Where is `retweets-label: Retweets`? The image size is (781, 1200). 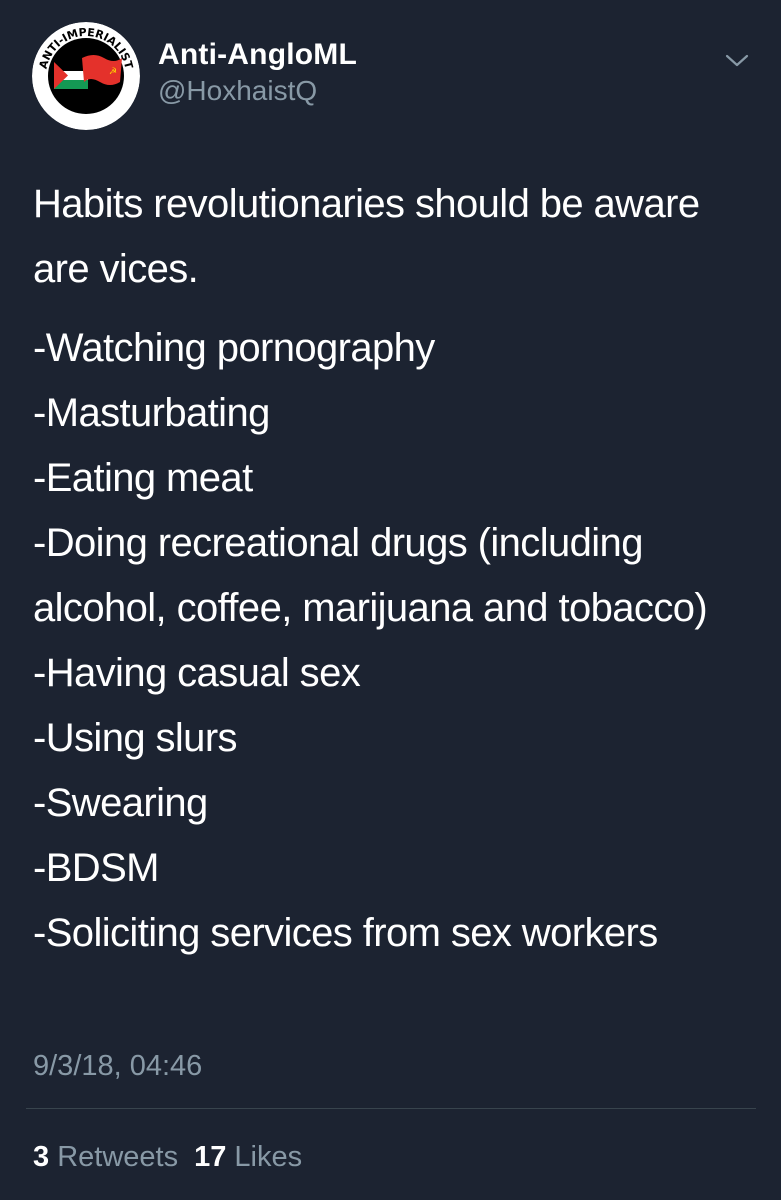
retweets-label: Retweets is located at coordinates (118, 1157).